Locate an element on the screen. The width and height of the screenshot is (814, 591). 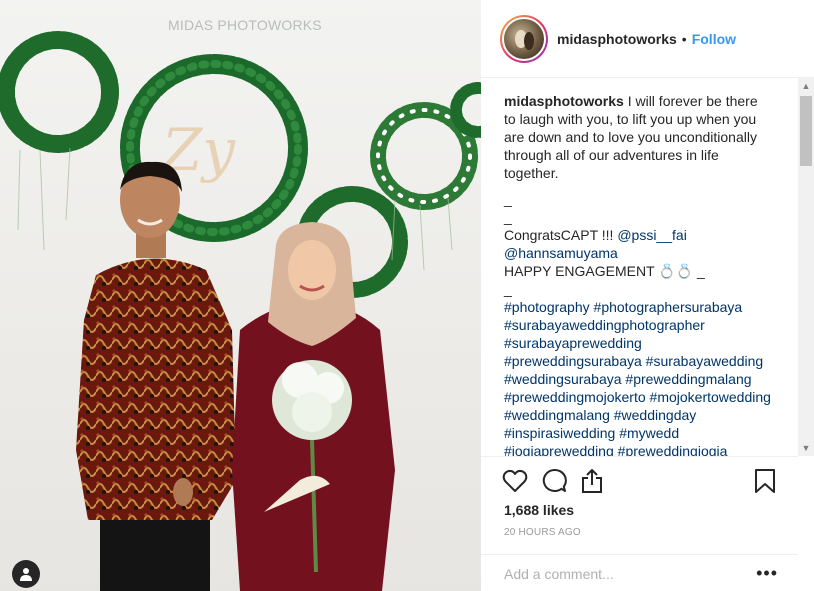
heart-icon is located at coordinates (515, 480).